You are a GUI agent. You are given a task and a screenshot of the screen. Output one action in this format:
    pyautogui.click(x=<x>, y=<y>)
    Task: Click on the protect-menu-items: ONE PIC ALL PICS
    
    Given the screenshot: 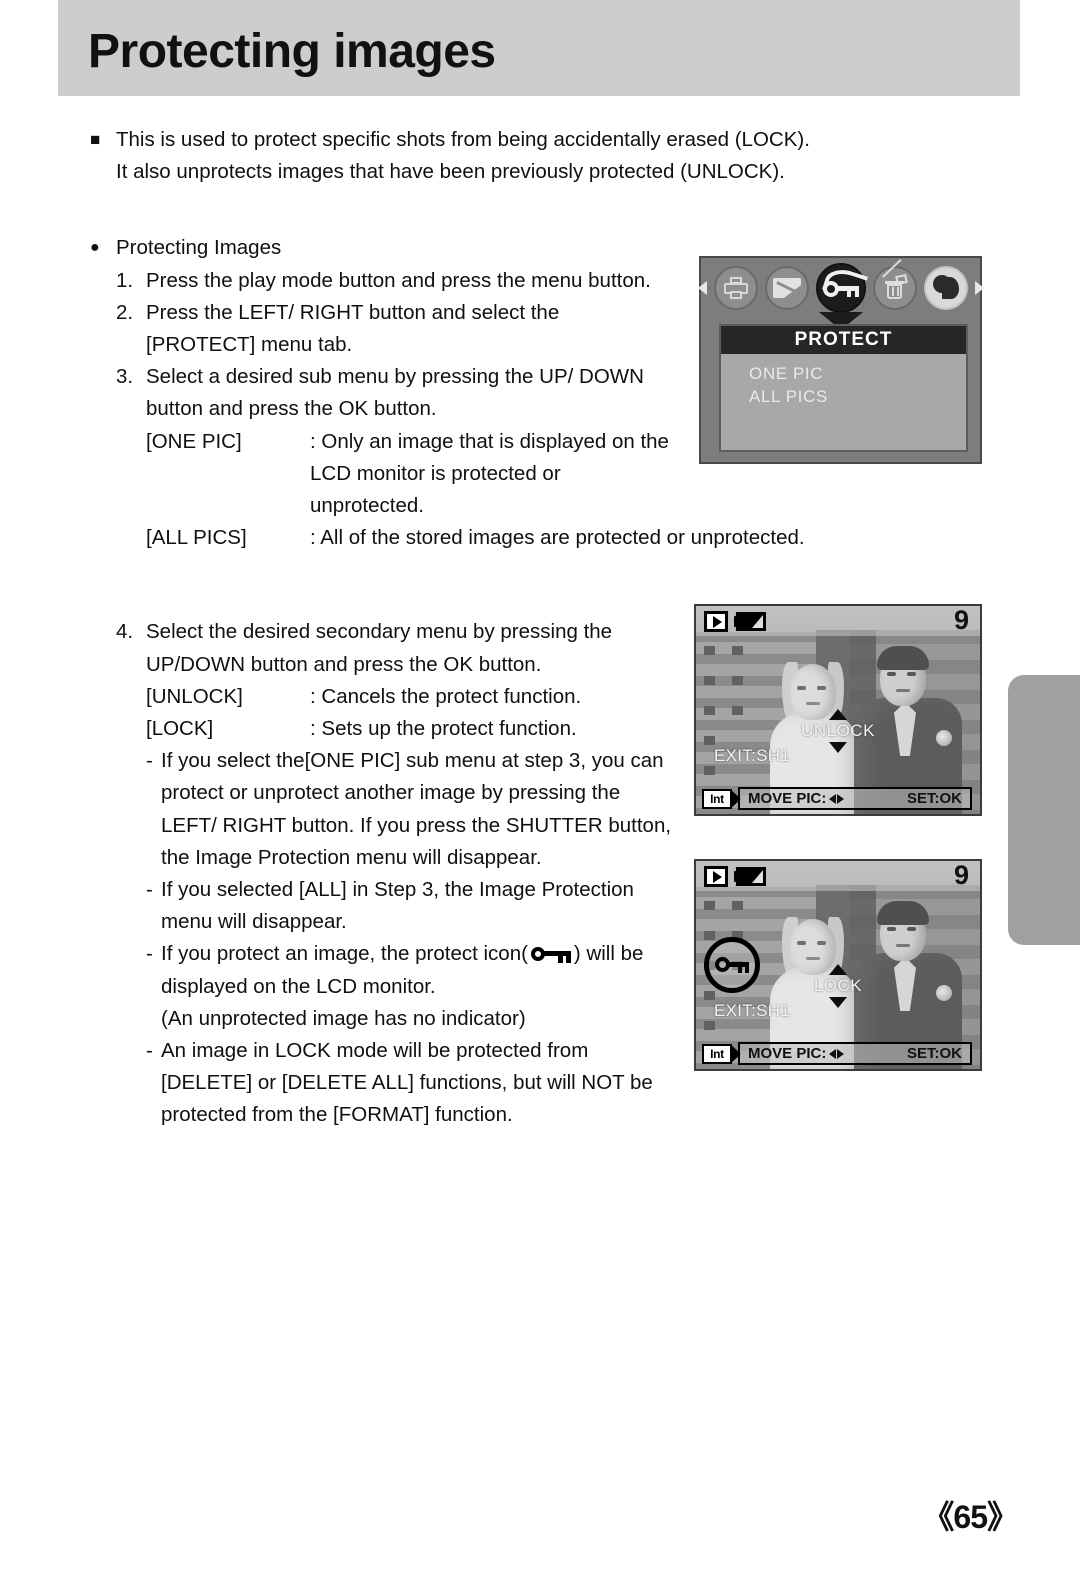 What is the action you would take?
    pyautogui.click(x=843, y=381)
    